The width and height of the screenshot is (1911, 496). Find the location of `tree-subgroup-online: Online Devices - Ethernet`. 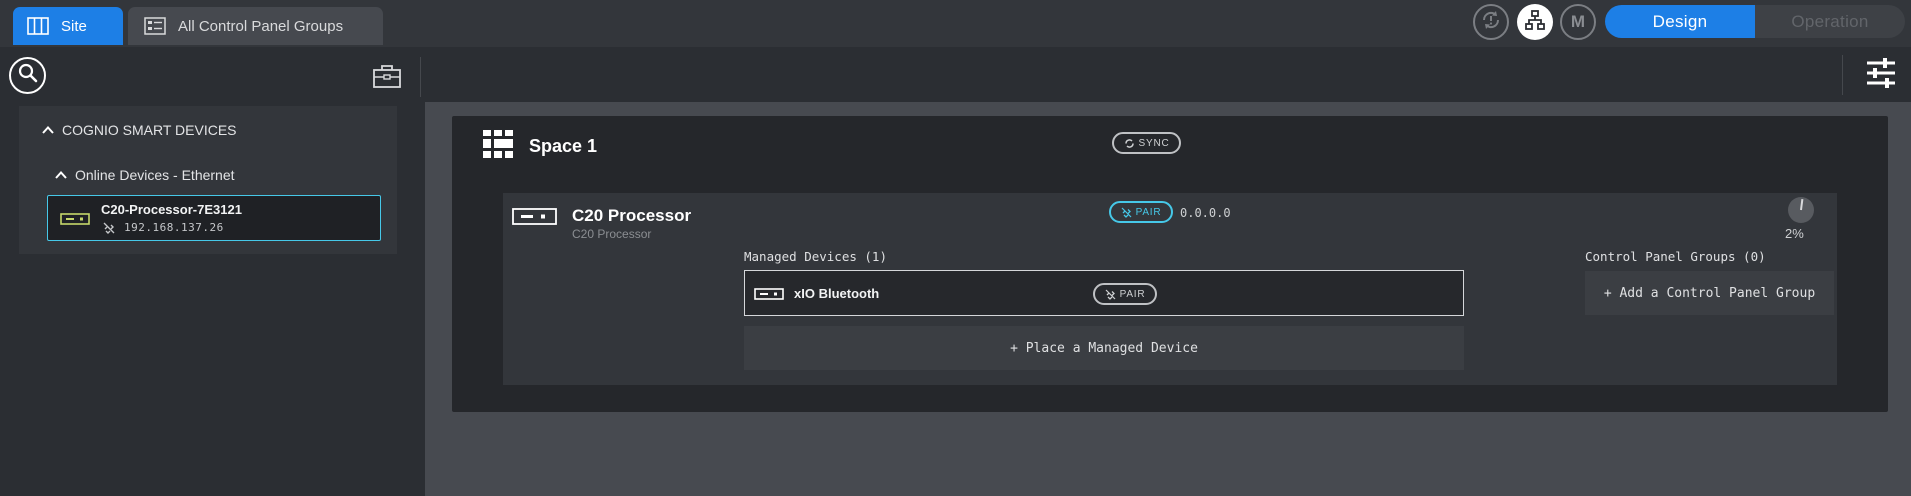

tree-subgroup-online: Online Devices - Ethernet is located at coordinates (145, 175).